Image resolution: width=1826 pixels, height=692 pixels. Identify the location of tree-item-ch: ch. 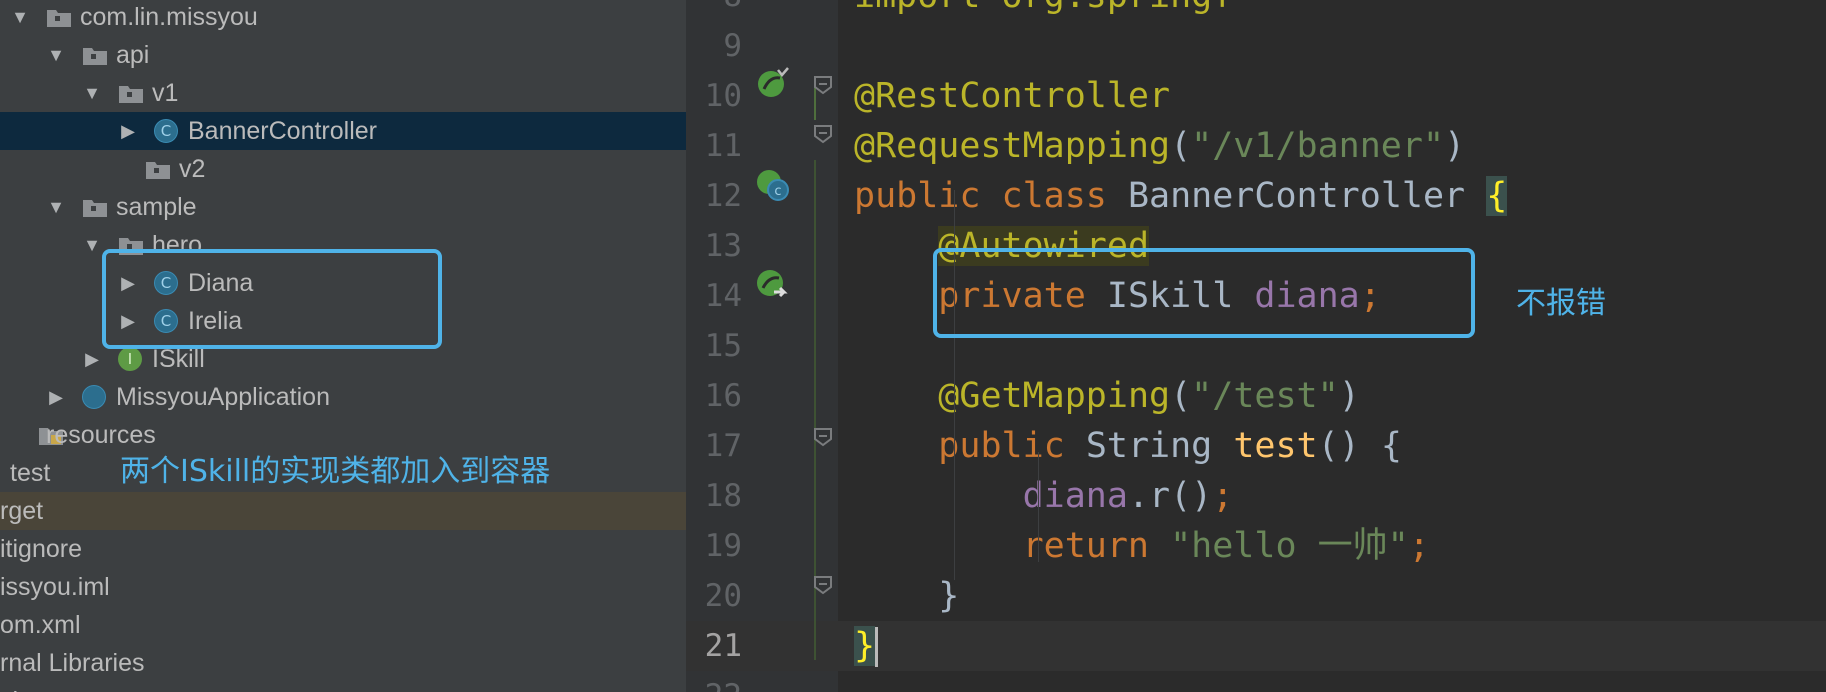
(343, 687).